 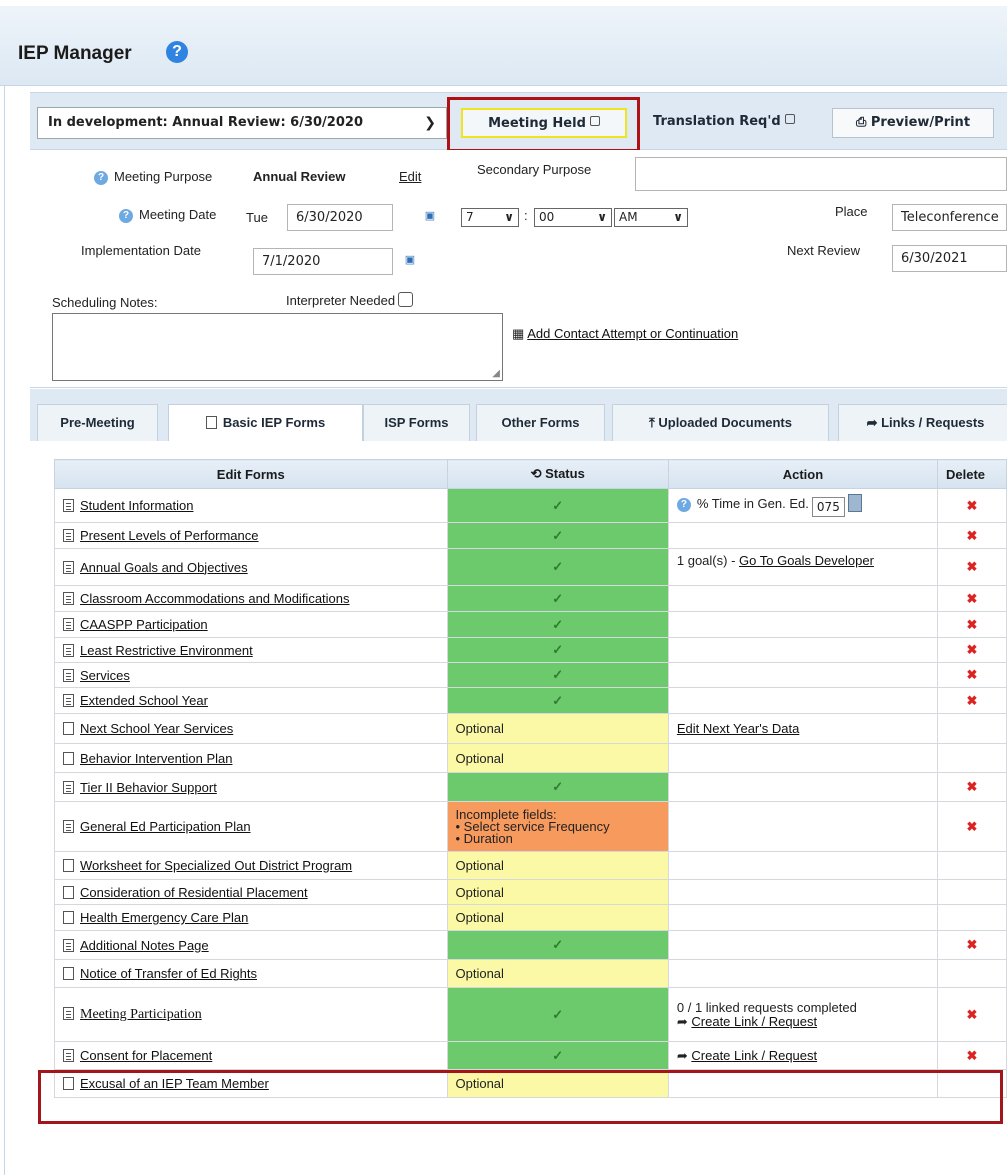 I want to click on tab-basic-iep-forms: Basic IEP Forms, so click(x=265, y=423).